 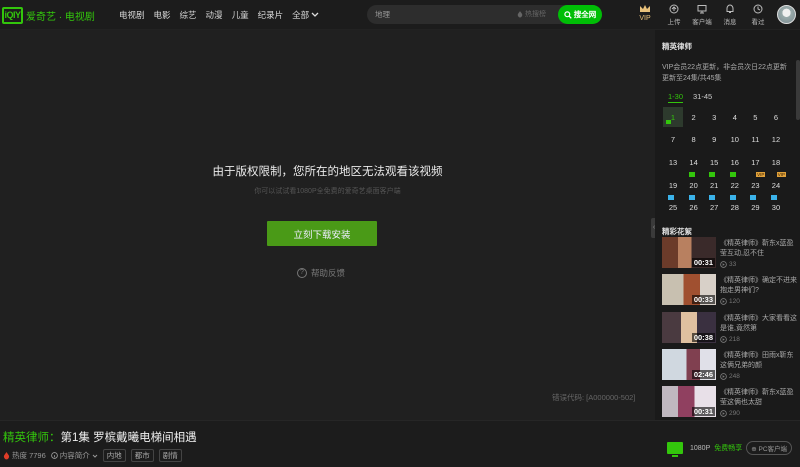 I want to click on clip-view-count: 120, so click(x=734, y=302).